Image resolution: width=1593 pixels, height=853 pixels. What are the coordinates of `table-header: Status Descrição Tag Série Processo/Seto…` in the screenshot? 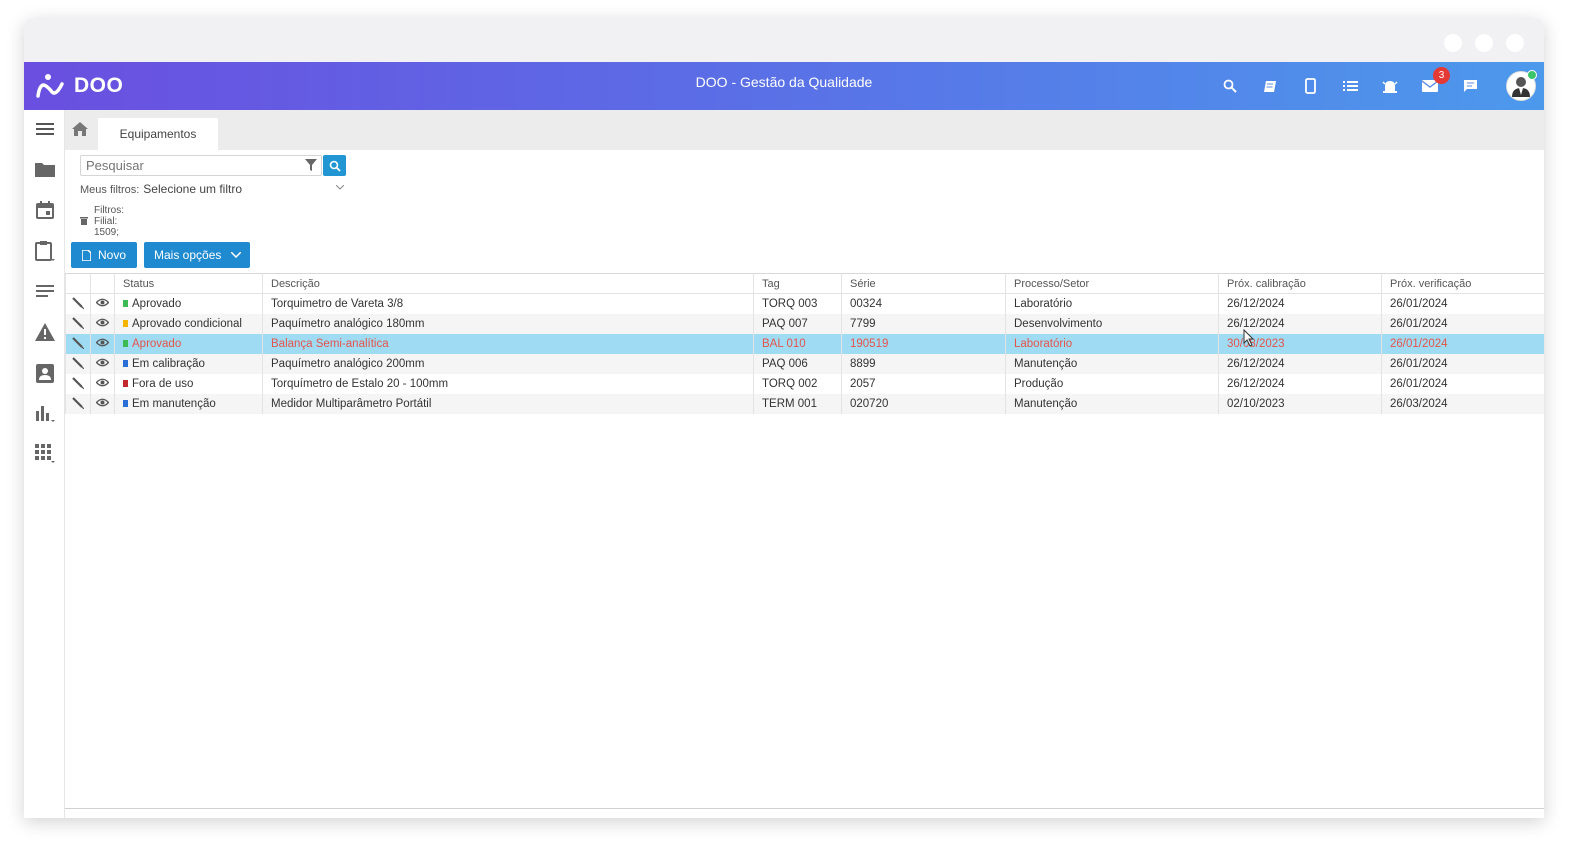 It's located at (804, 283).